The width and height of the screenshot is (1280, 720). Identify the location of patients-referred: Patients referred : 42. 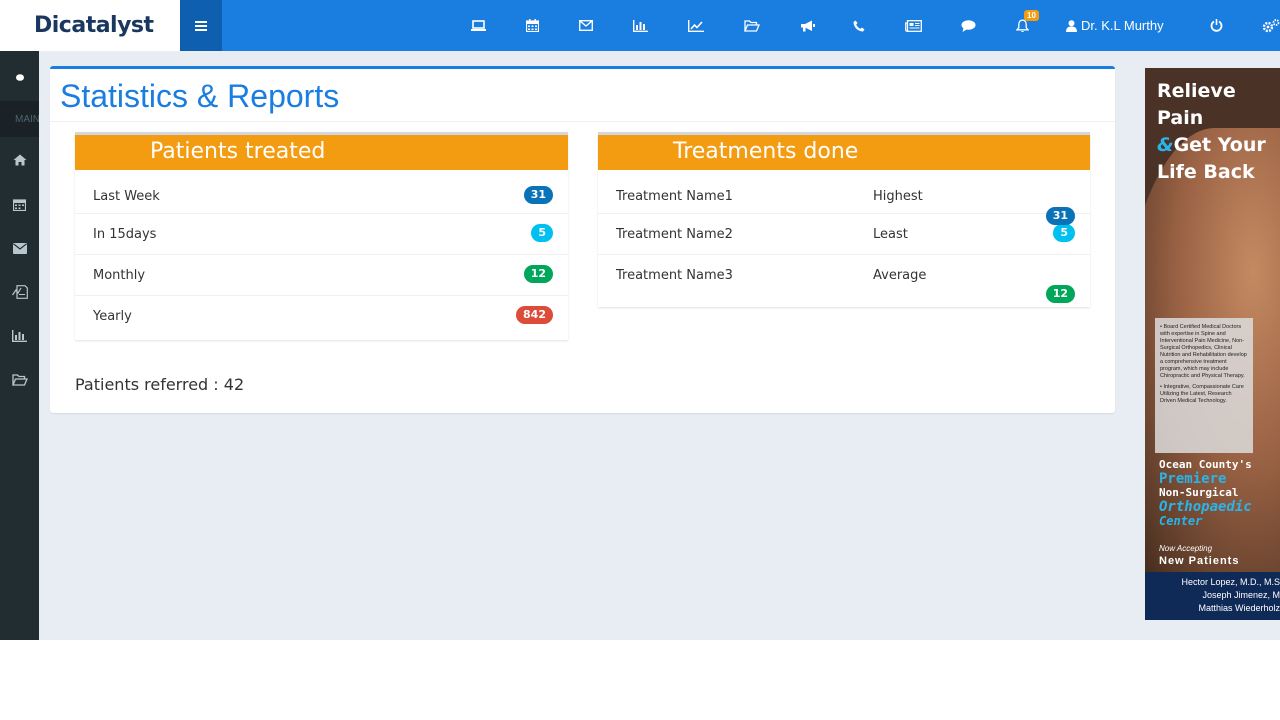
(160, 384).